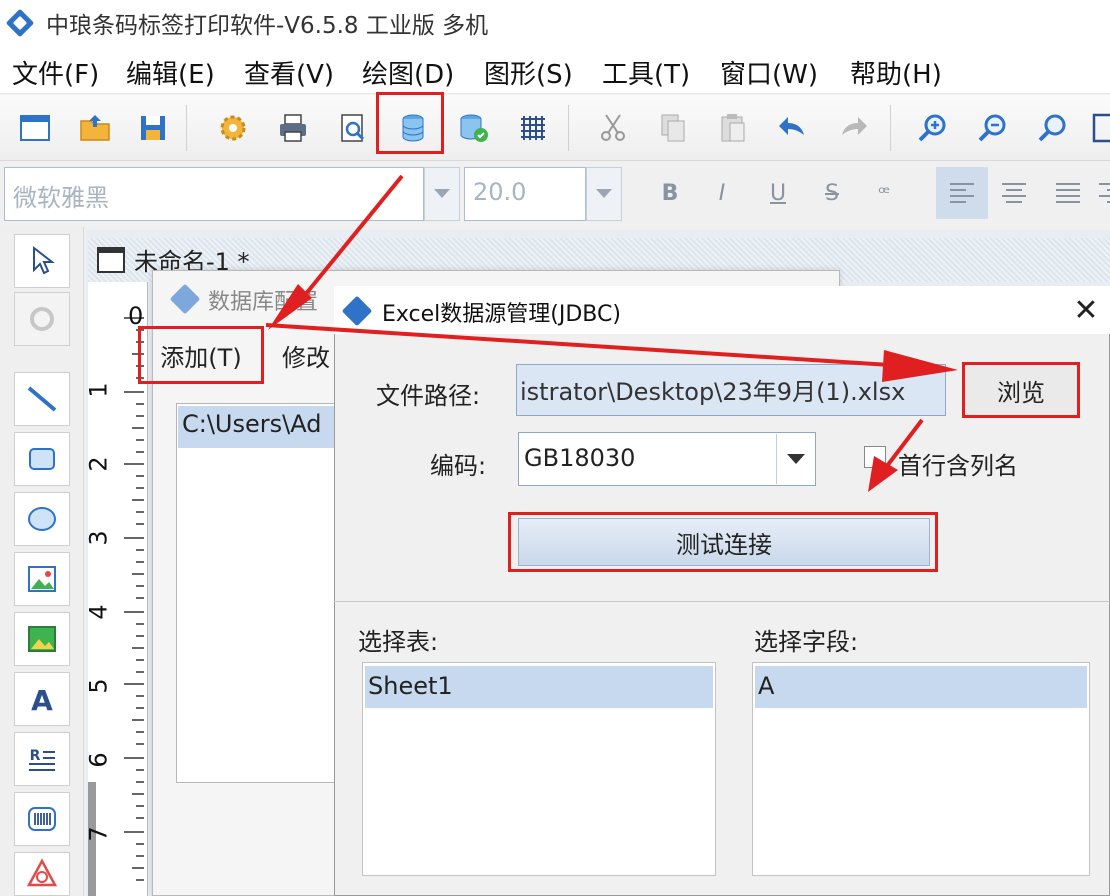  I want to click on undo-icon, so click(793, 128).